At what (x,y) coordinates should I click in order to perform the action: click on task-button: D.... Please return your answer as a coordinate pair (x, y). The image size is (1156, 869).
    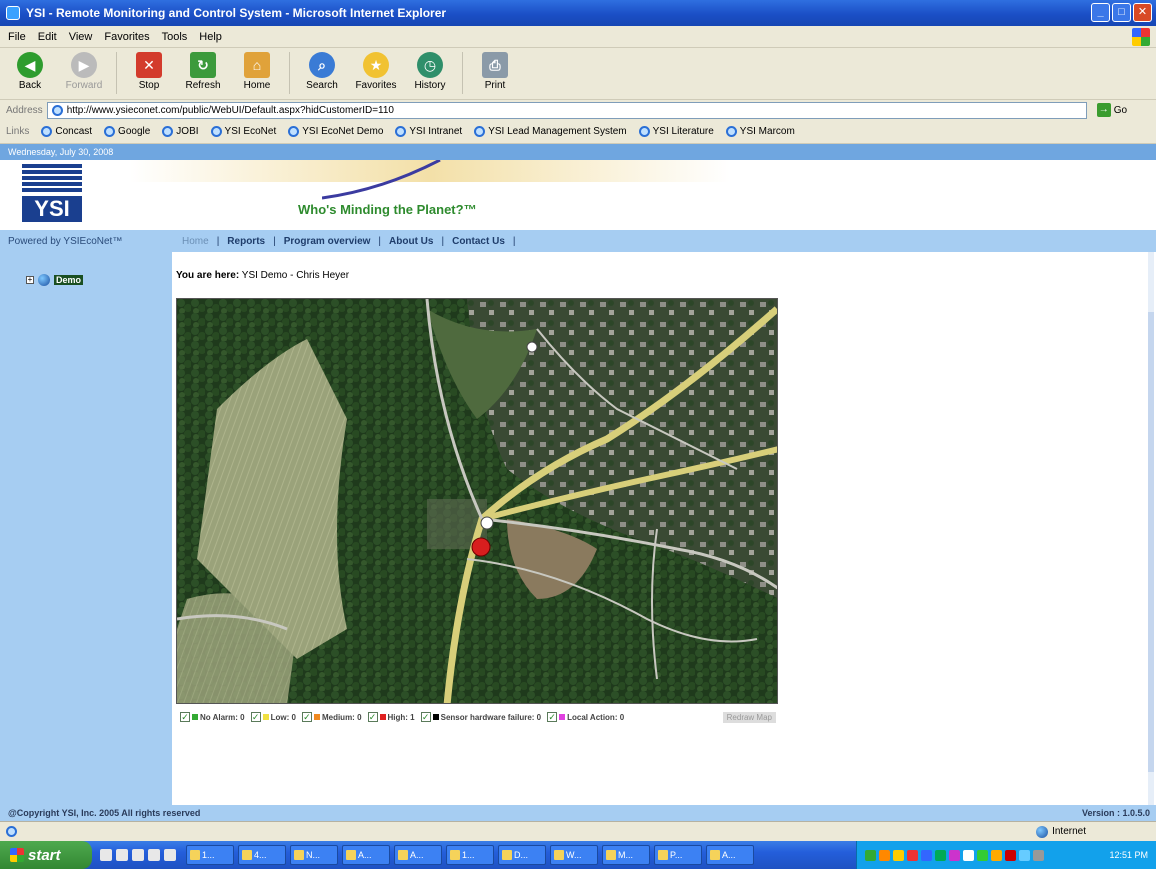
    Looking at the image, I should click on (522, 855).